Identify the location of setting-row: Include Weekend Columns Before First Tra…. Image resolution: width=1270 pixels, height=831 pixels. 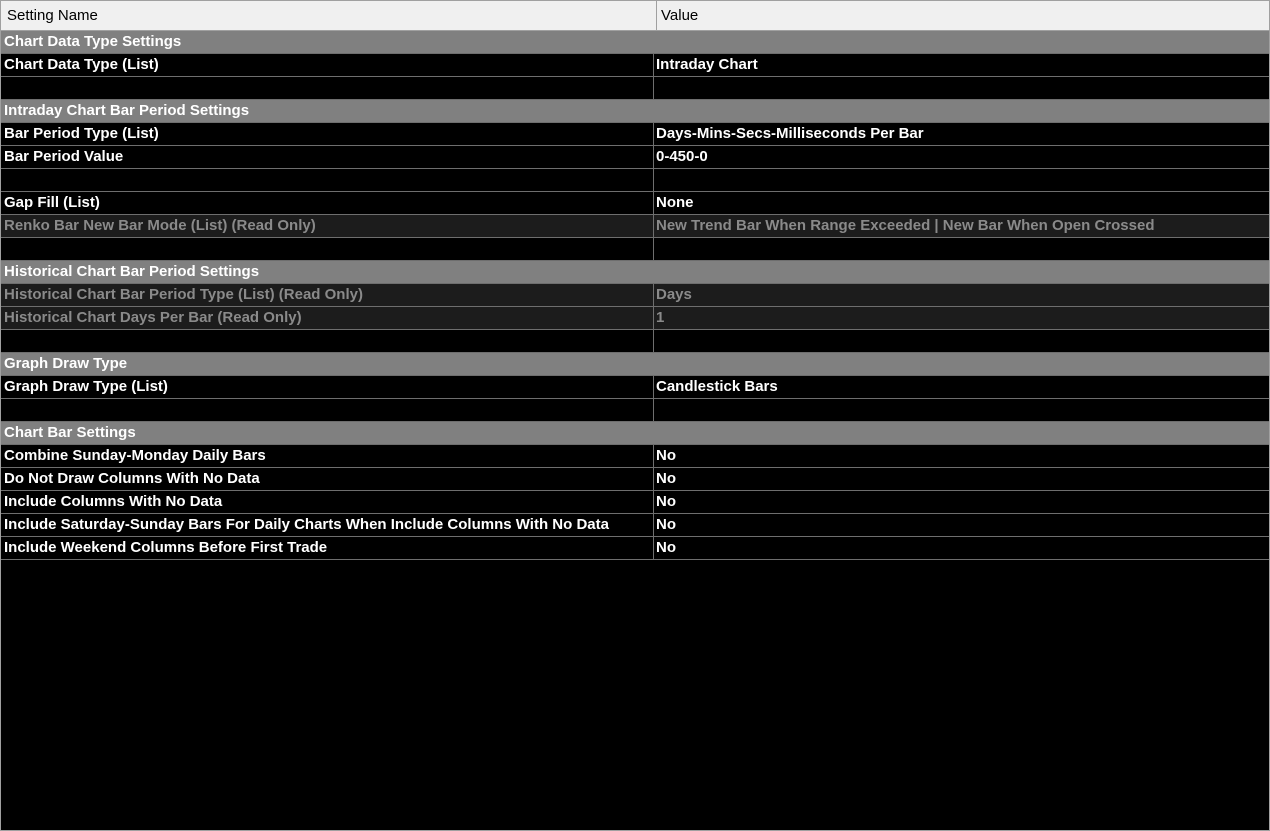
(635, 548).